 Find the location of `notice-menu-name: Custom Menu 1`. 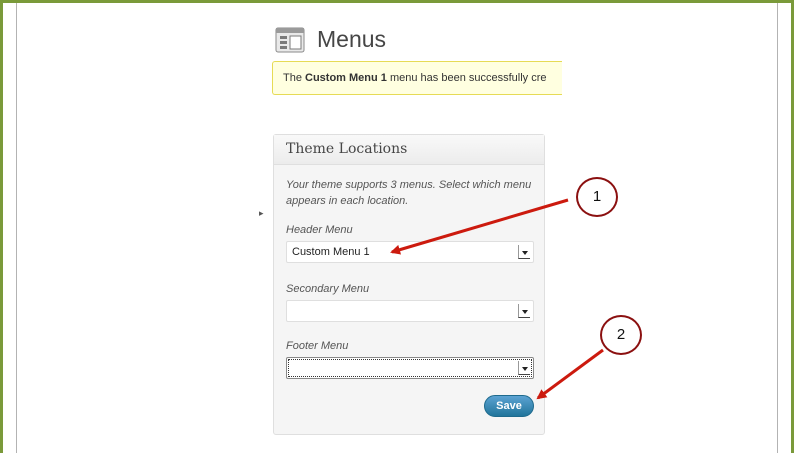

notice-menu-name: Custom Menu 1 is located at coordinates (346, 78).